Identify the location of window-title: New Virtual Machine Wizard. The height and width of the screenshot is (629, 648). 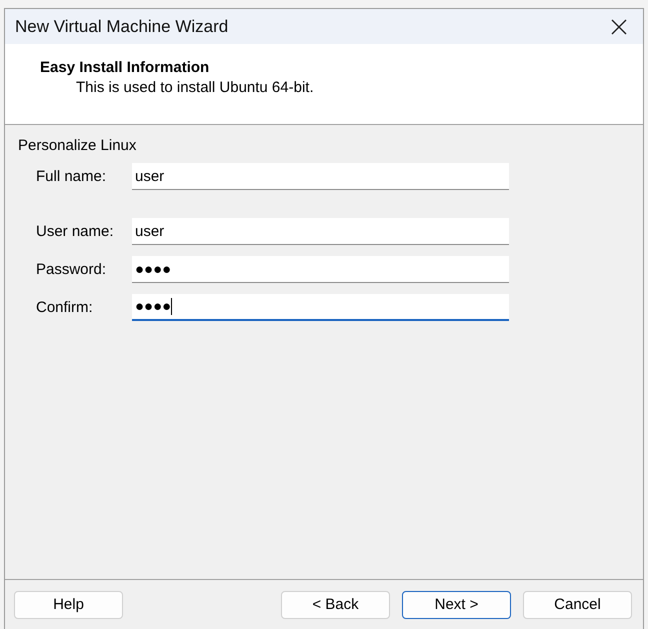
(121, 26).